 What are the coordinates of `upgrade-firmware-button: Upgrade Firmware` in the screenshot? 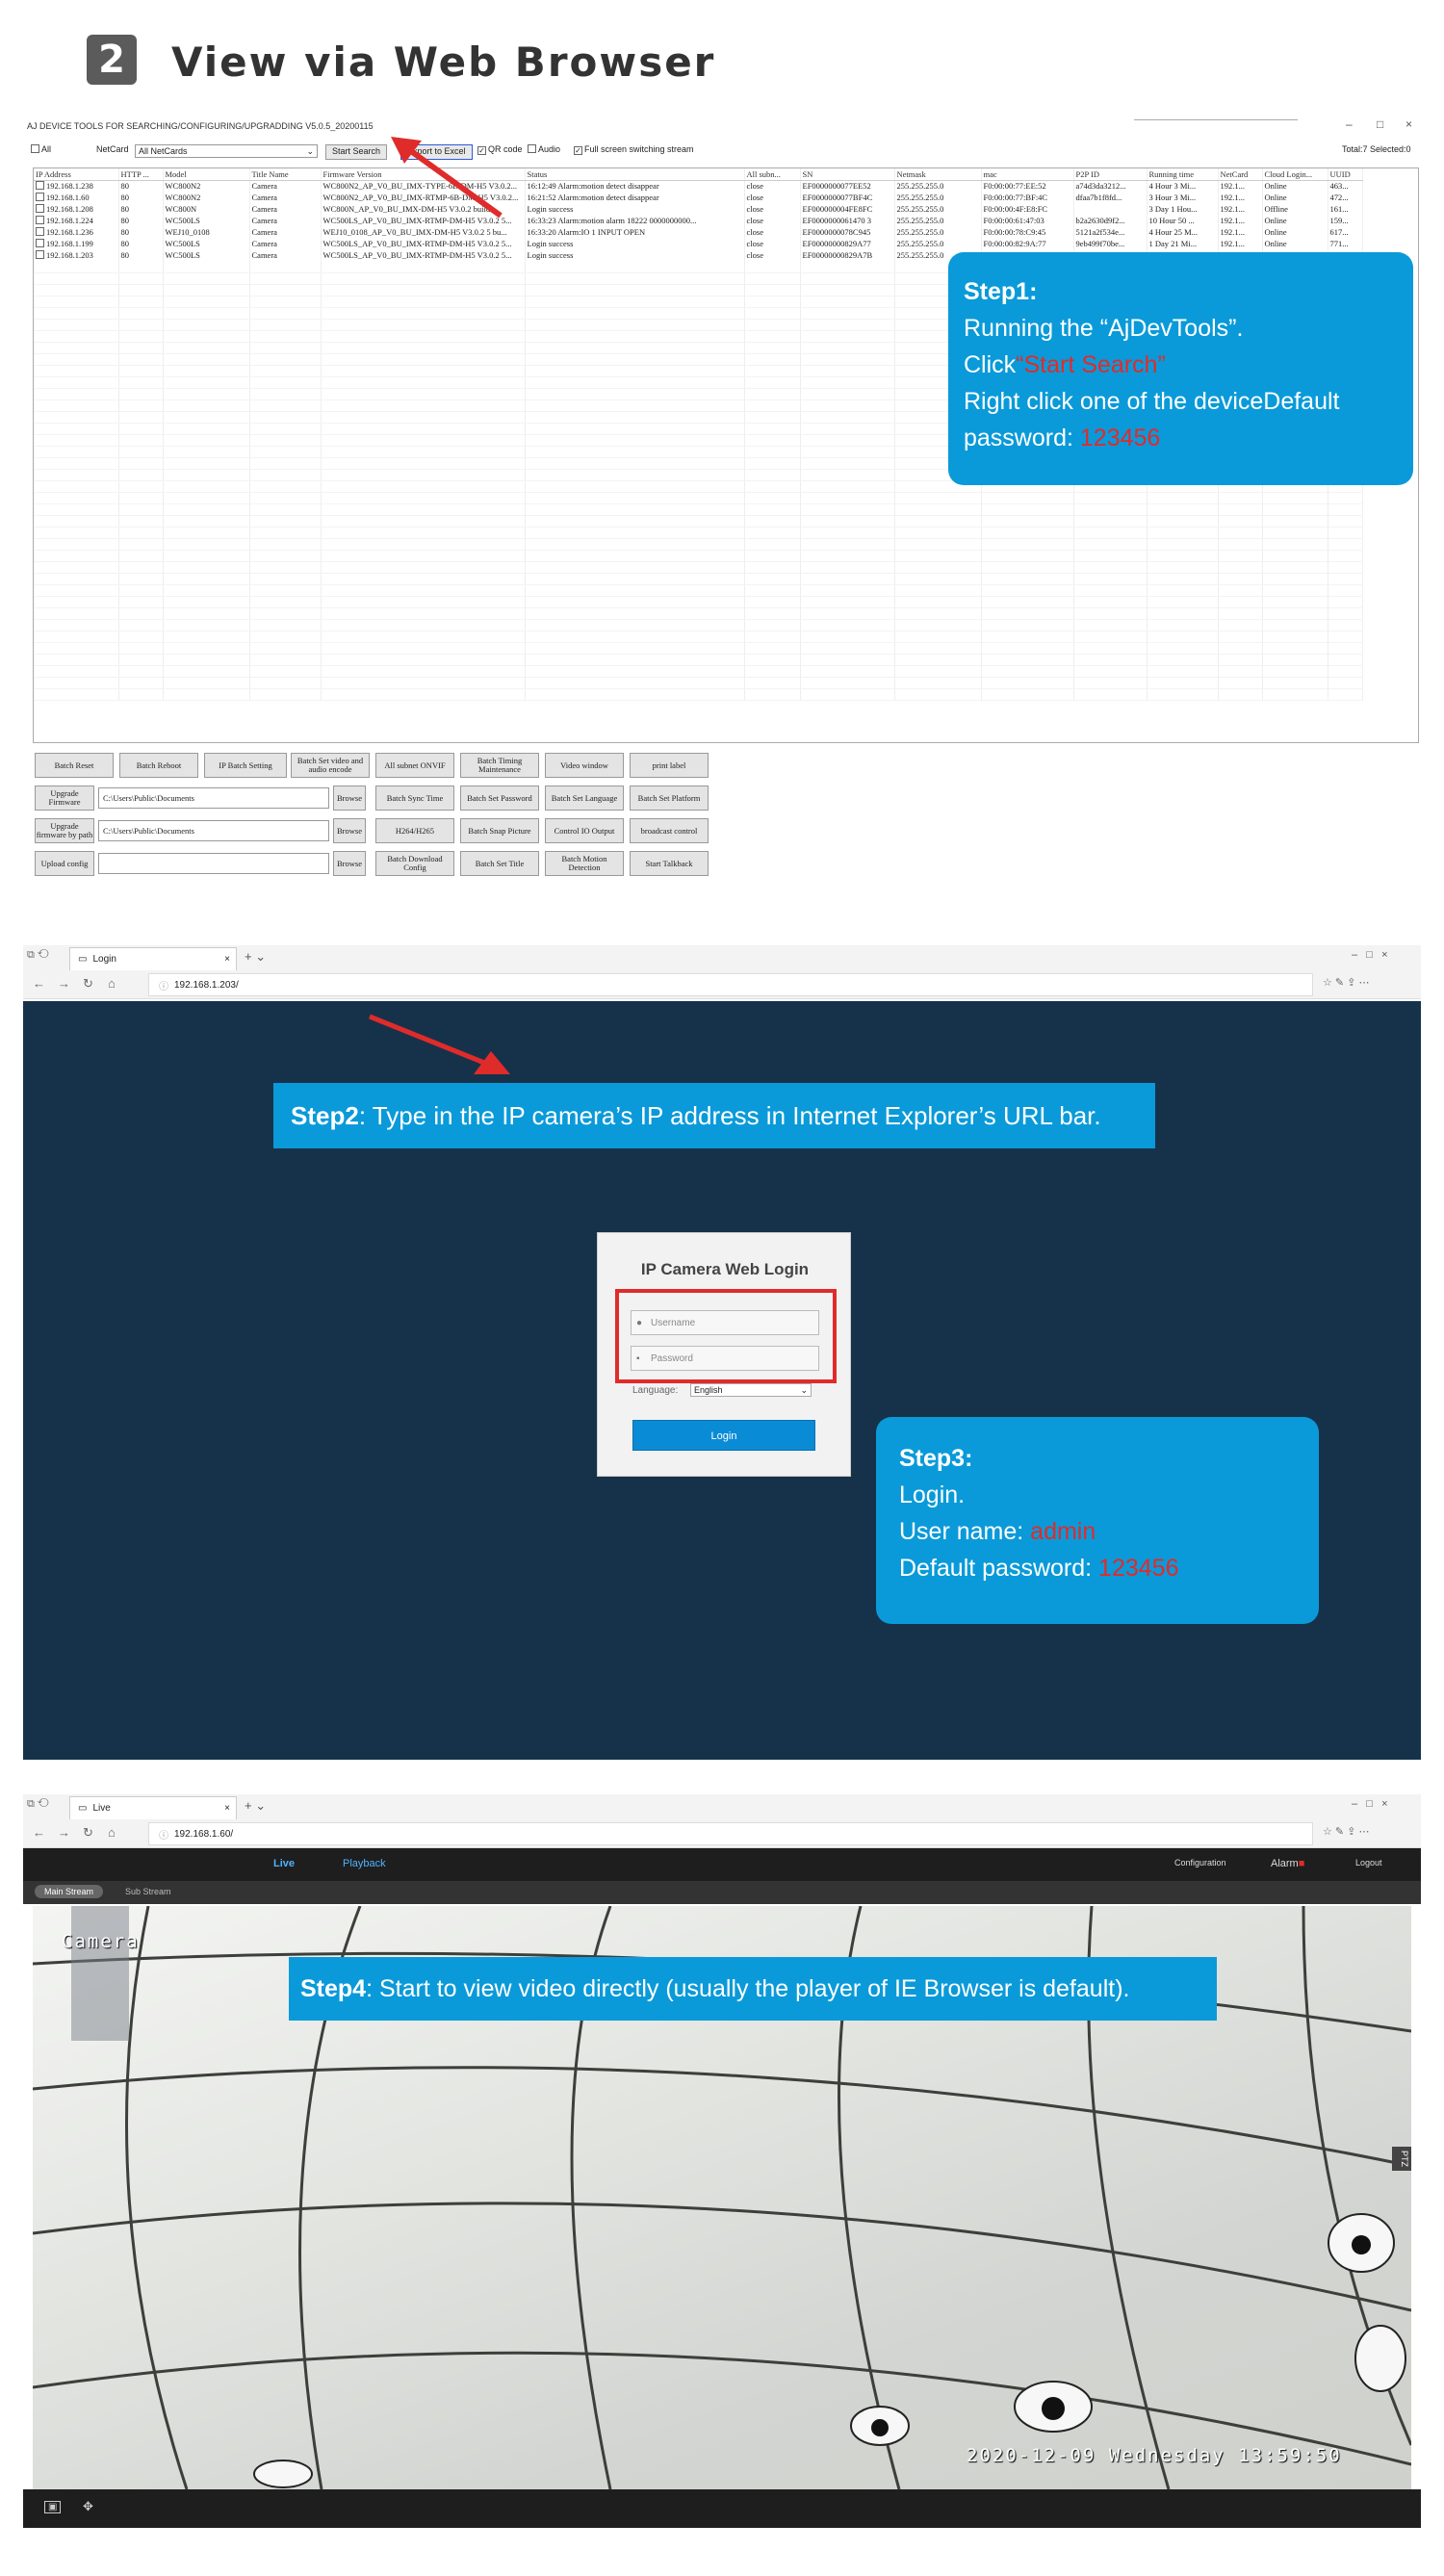 It's located at (64, 799).